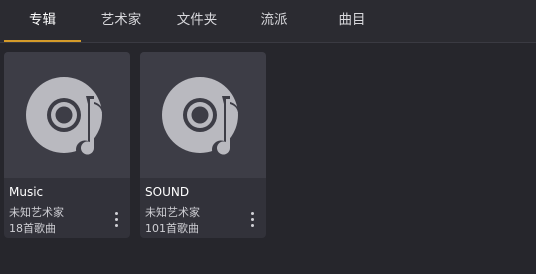 The width and height of the screenshot is (536, 274). Describe the element at coordinates (42, 41) in the screenshot. I see `active-tab-indicator` at that location.